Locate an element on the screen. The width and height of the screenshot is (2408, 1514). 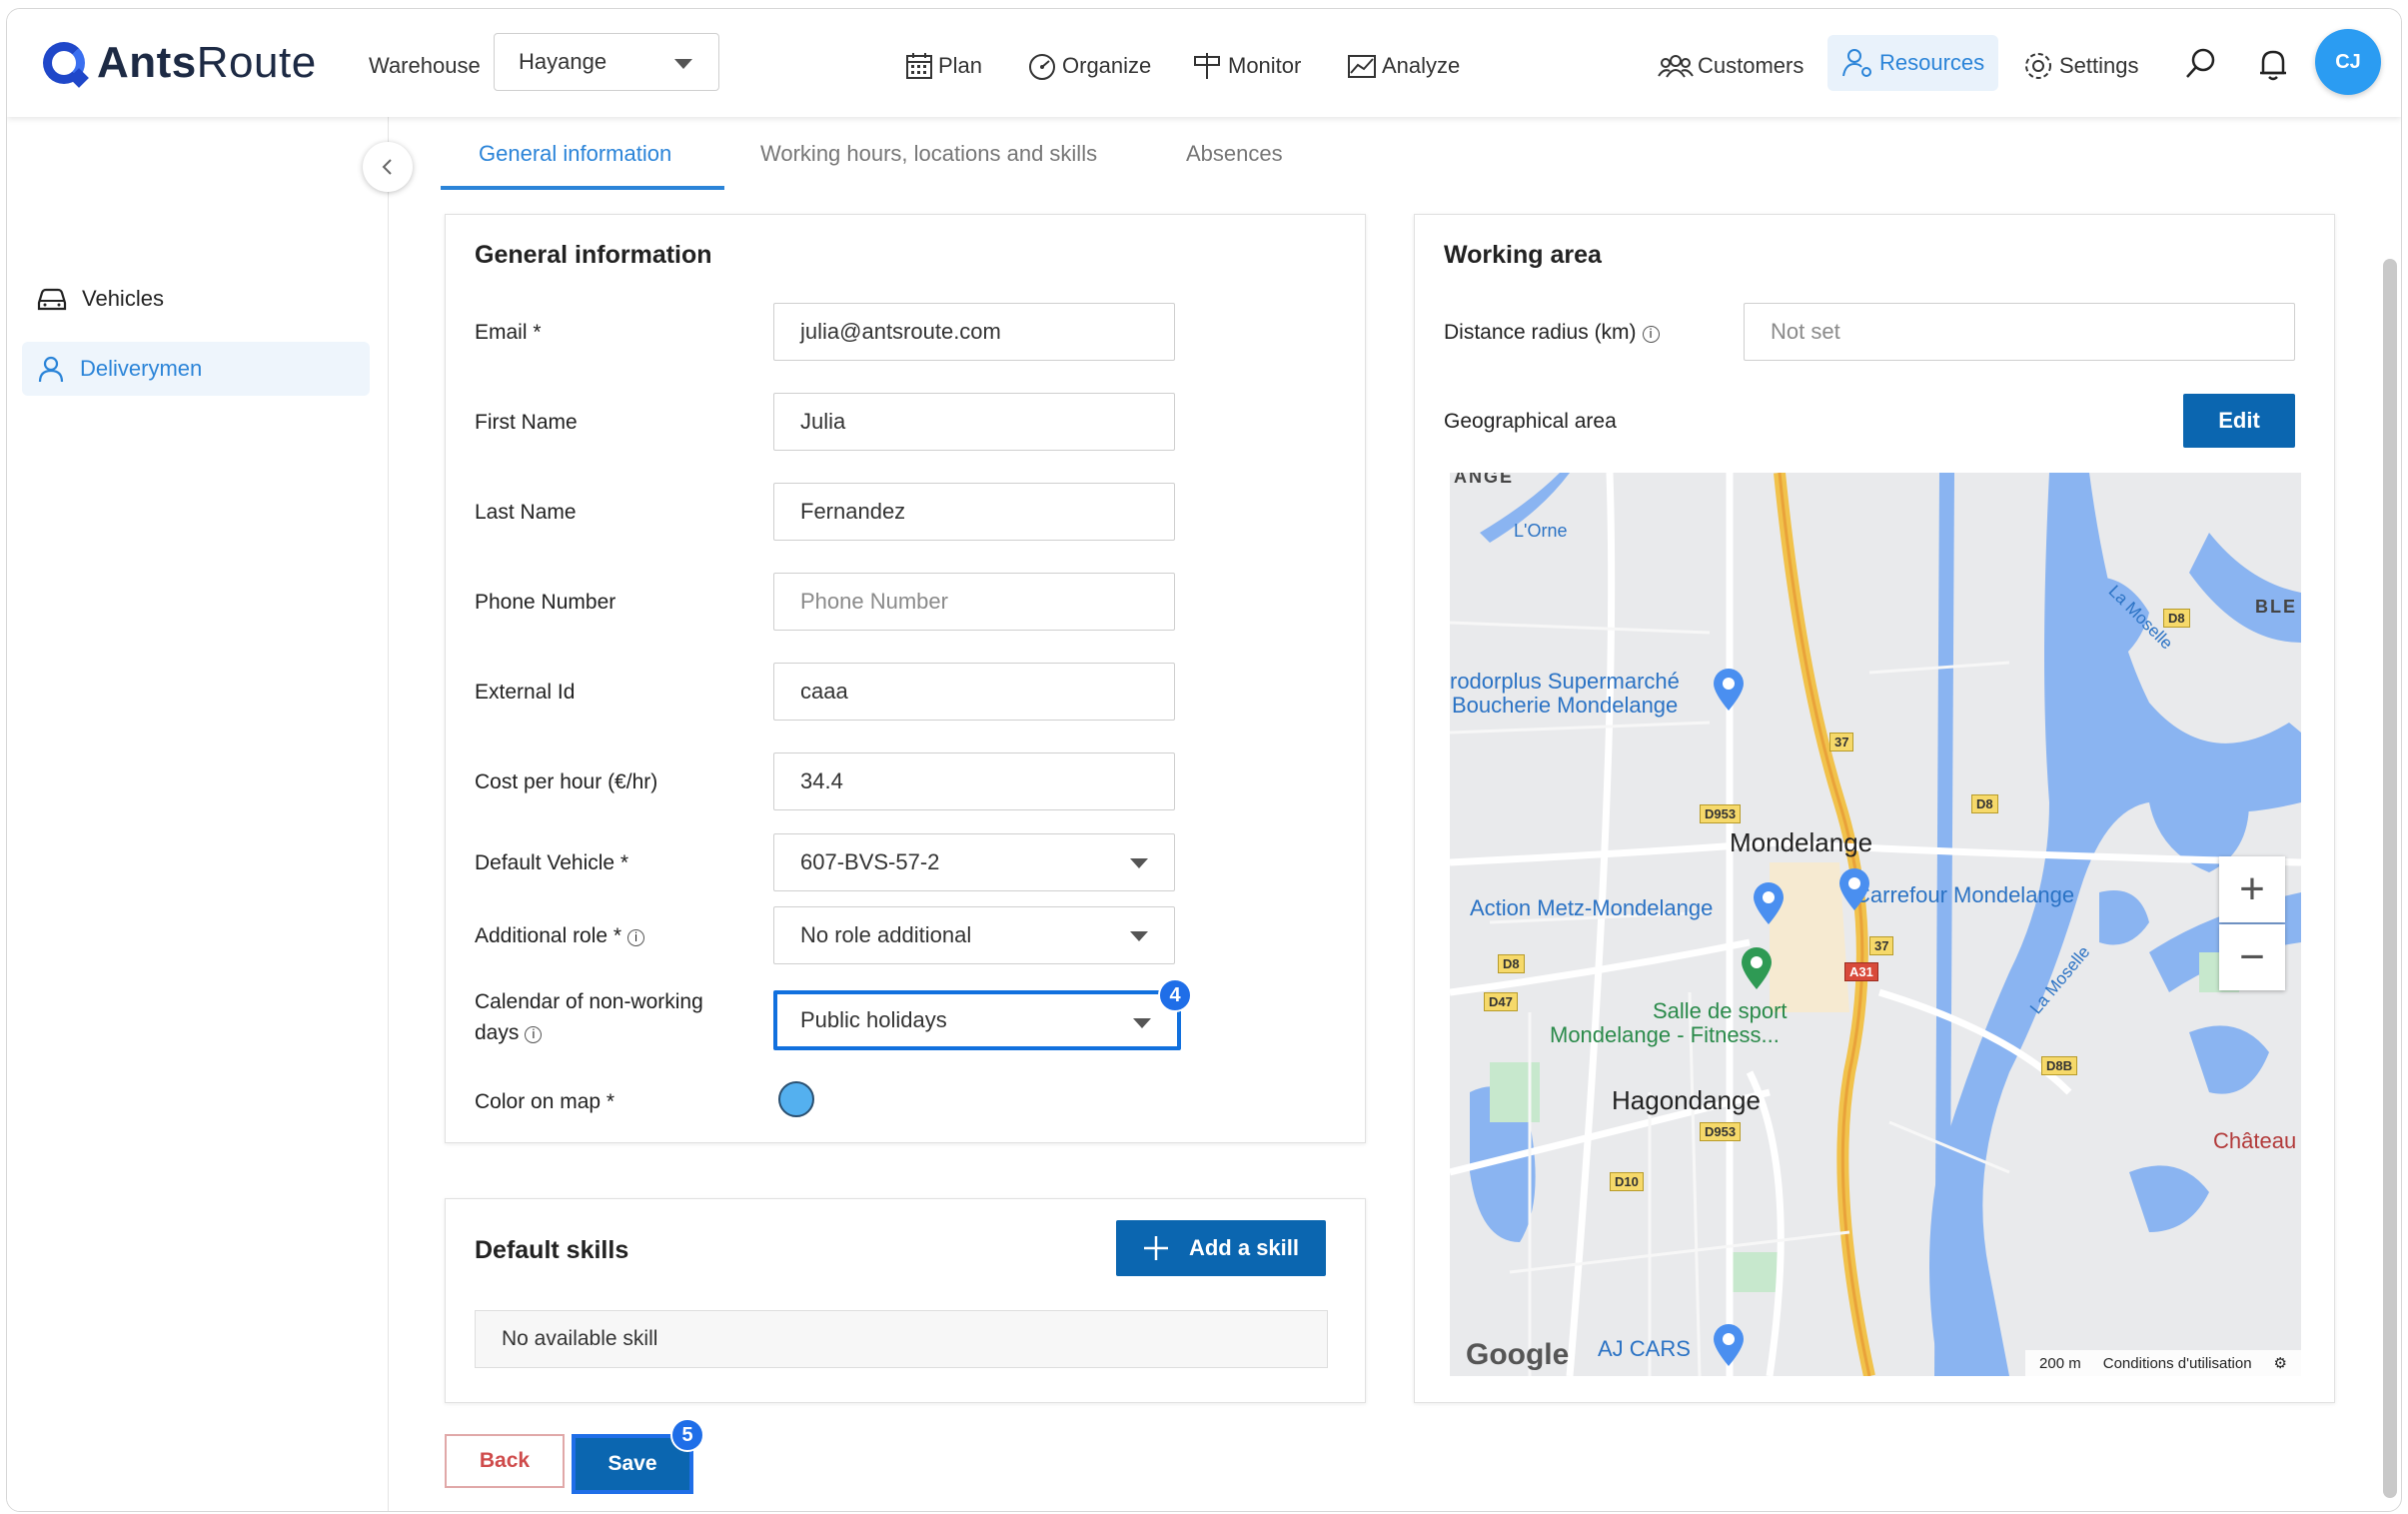
color-picker-swatch is located at coordinates (796, 1099).